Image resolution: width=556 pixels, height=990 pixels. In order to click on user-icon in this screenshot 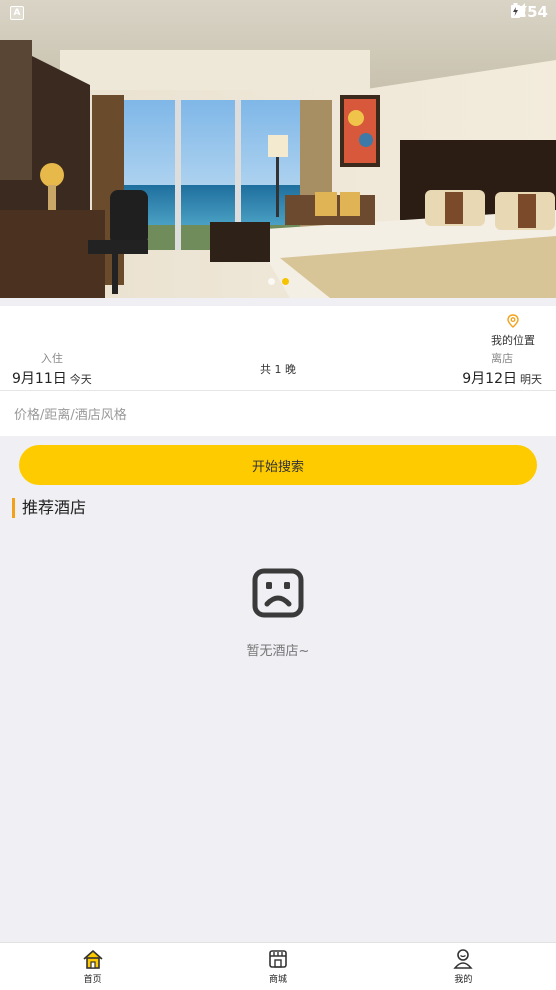, I will do `click(463, 959)`.